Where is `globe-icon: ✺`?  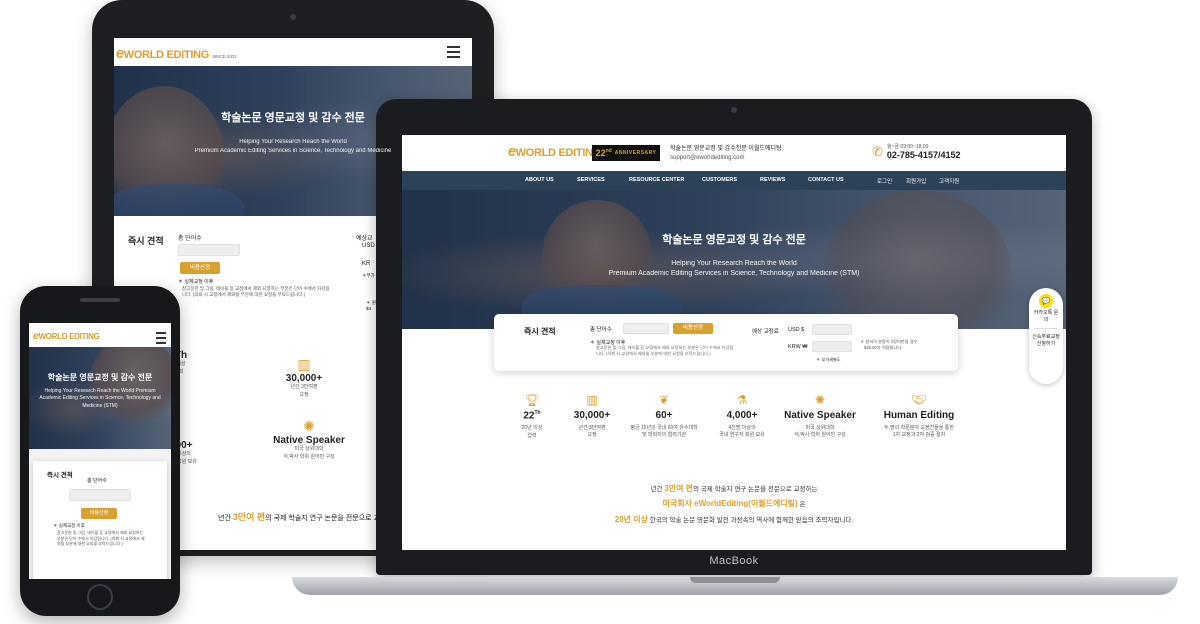 globe-icon: ✺ is located at coordinates (309, 426).